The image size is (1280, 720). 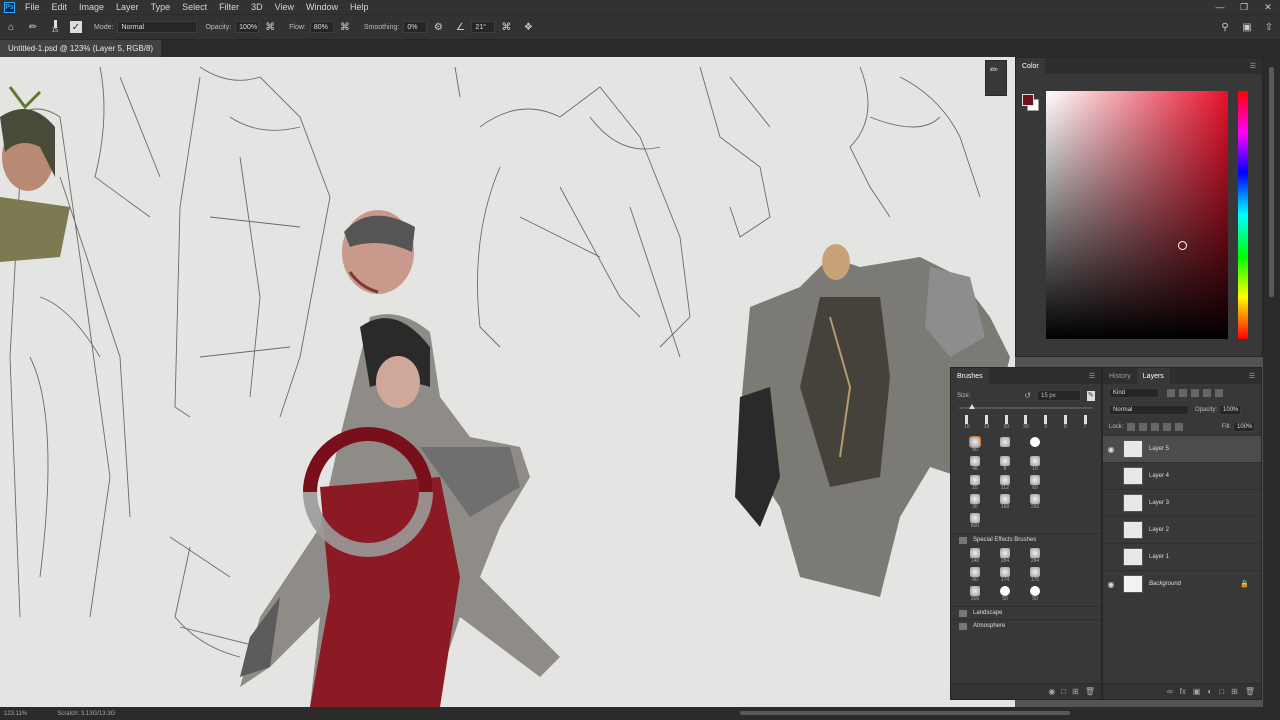 What do you see at coordinates (506, 27) in the screenshot?
I see `pressure-size-icon: ⌘` at bounding box center [506, 27].